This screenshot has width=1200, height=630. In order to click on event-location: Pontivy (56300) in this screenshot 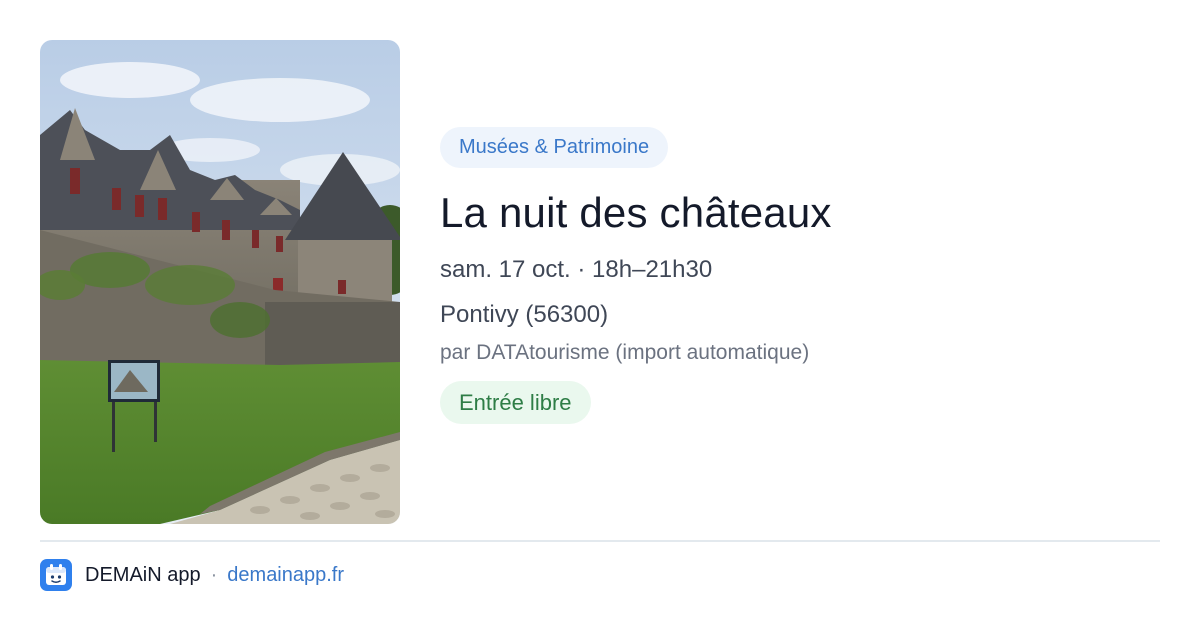, I will do `click(524, 314)`.